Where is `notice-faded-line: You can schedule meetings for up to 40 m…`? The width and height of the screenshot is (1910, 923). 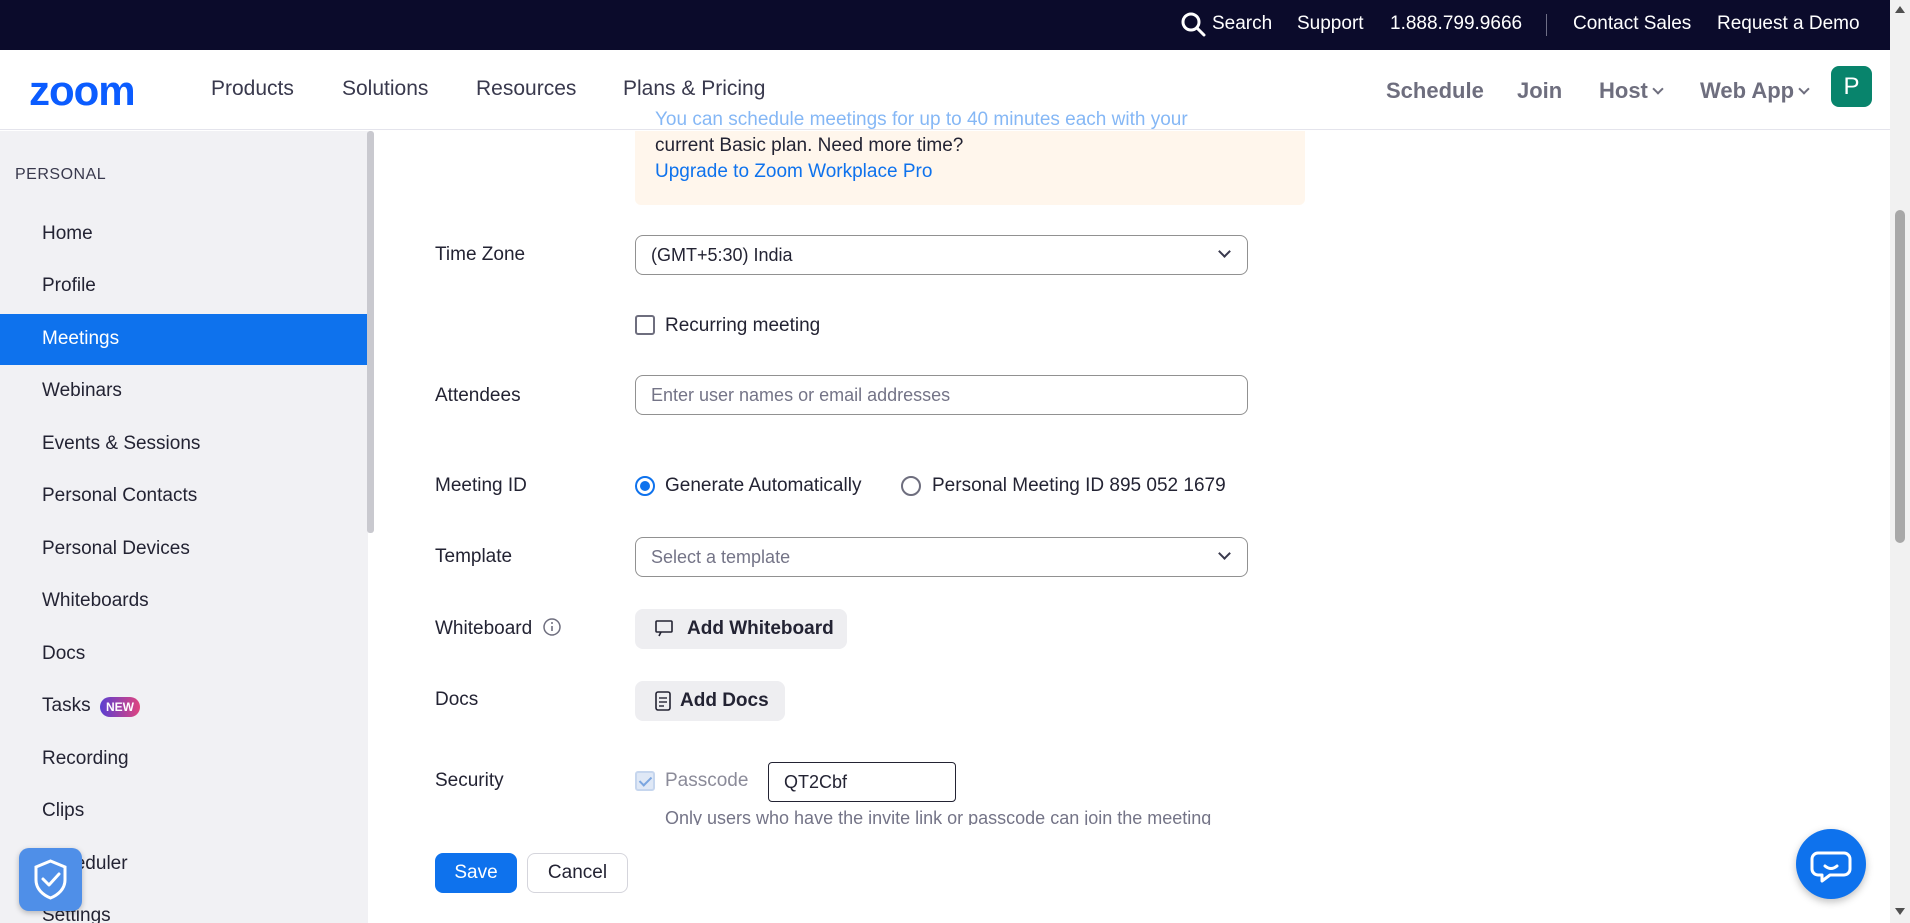
notice-faded-line: You can schedule meetings for up to 40 m… is located at coordinates (921, 119).